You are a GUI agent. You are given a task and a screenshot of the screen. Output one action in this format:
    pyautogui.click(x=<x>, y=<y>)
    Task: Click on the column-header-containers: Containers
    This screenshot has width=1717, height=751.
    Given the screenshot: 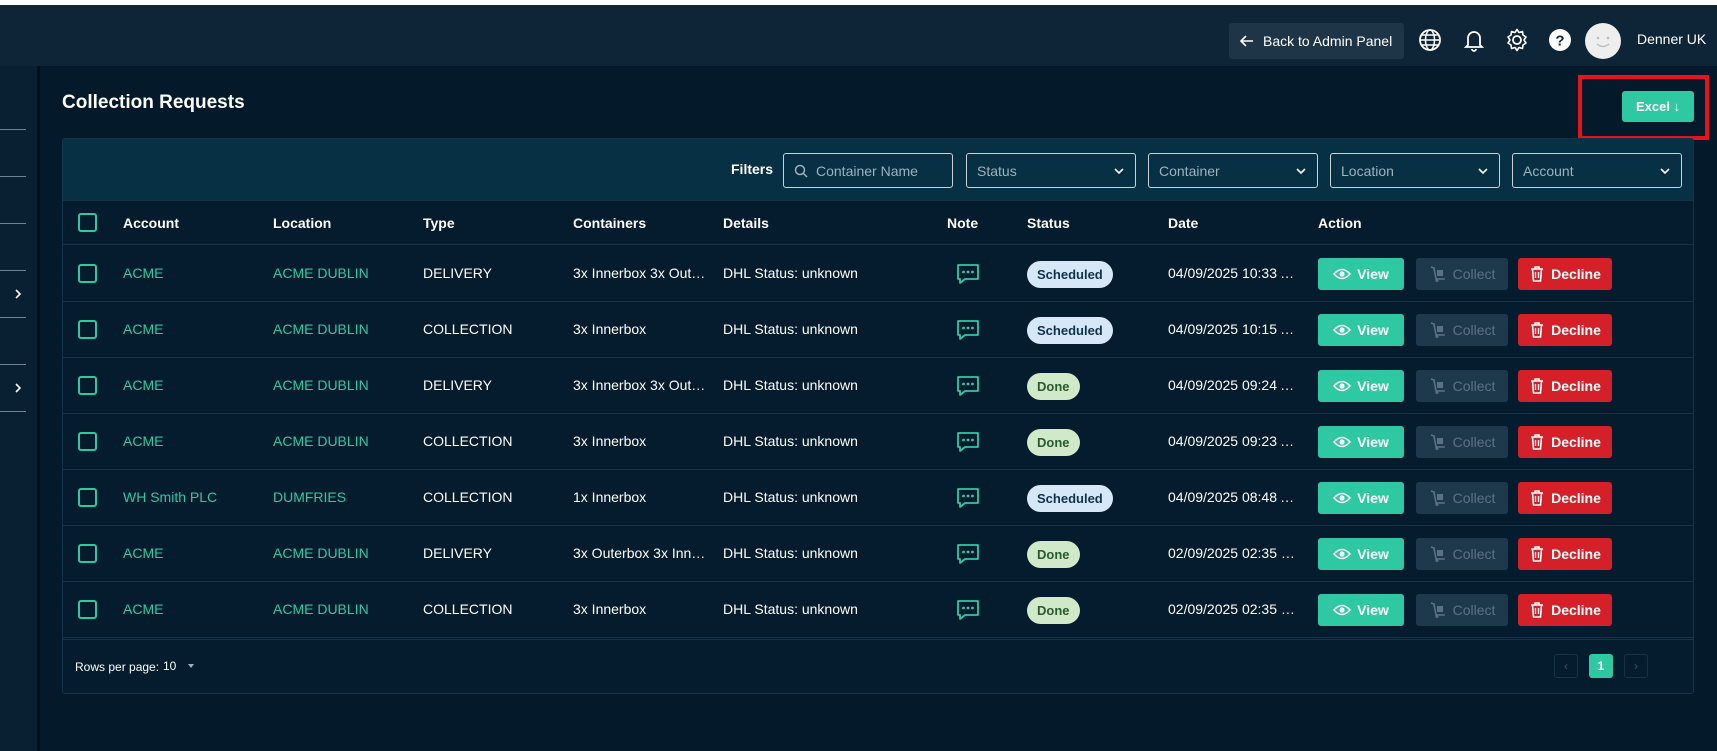 What is the action you would take?
    pyautogui.click(x=609, y=223)
    